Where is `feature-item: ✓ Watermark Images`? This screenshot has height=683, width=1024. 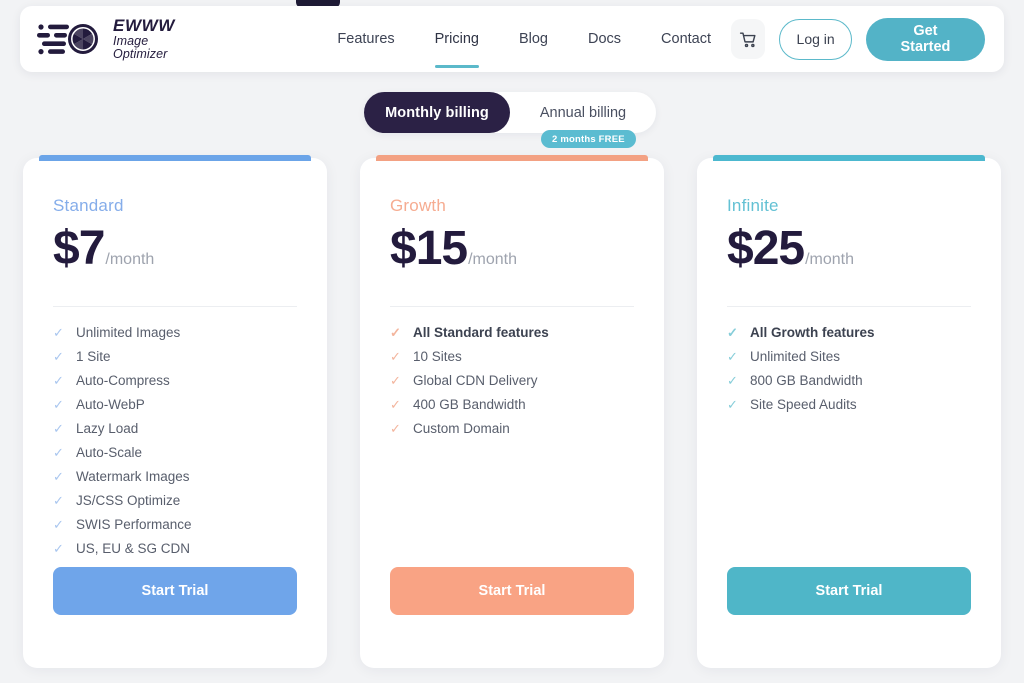
feature-item: ✓ Watermark Images is located at coordinates (175, 477).